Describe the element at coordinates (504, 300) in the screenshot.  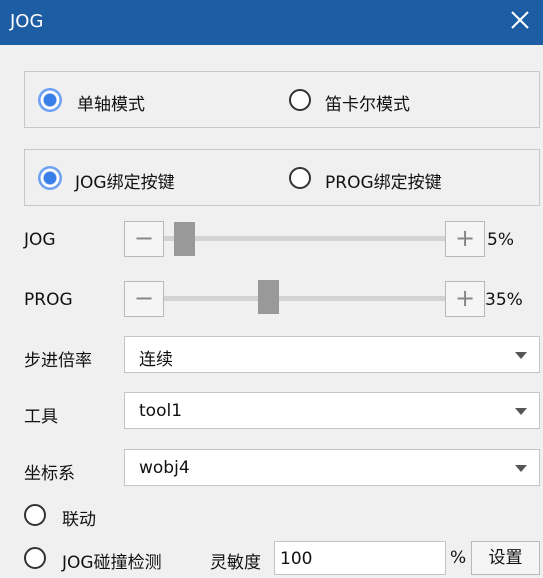
I see `prog-percent-value: 35%` at that location.